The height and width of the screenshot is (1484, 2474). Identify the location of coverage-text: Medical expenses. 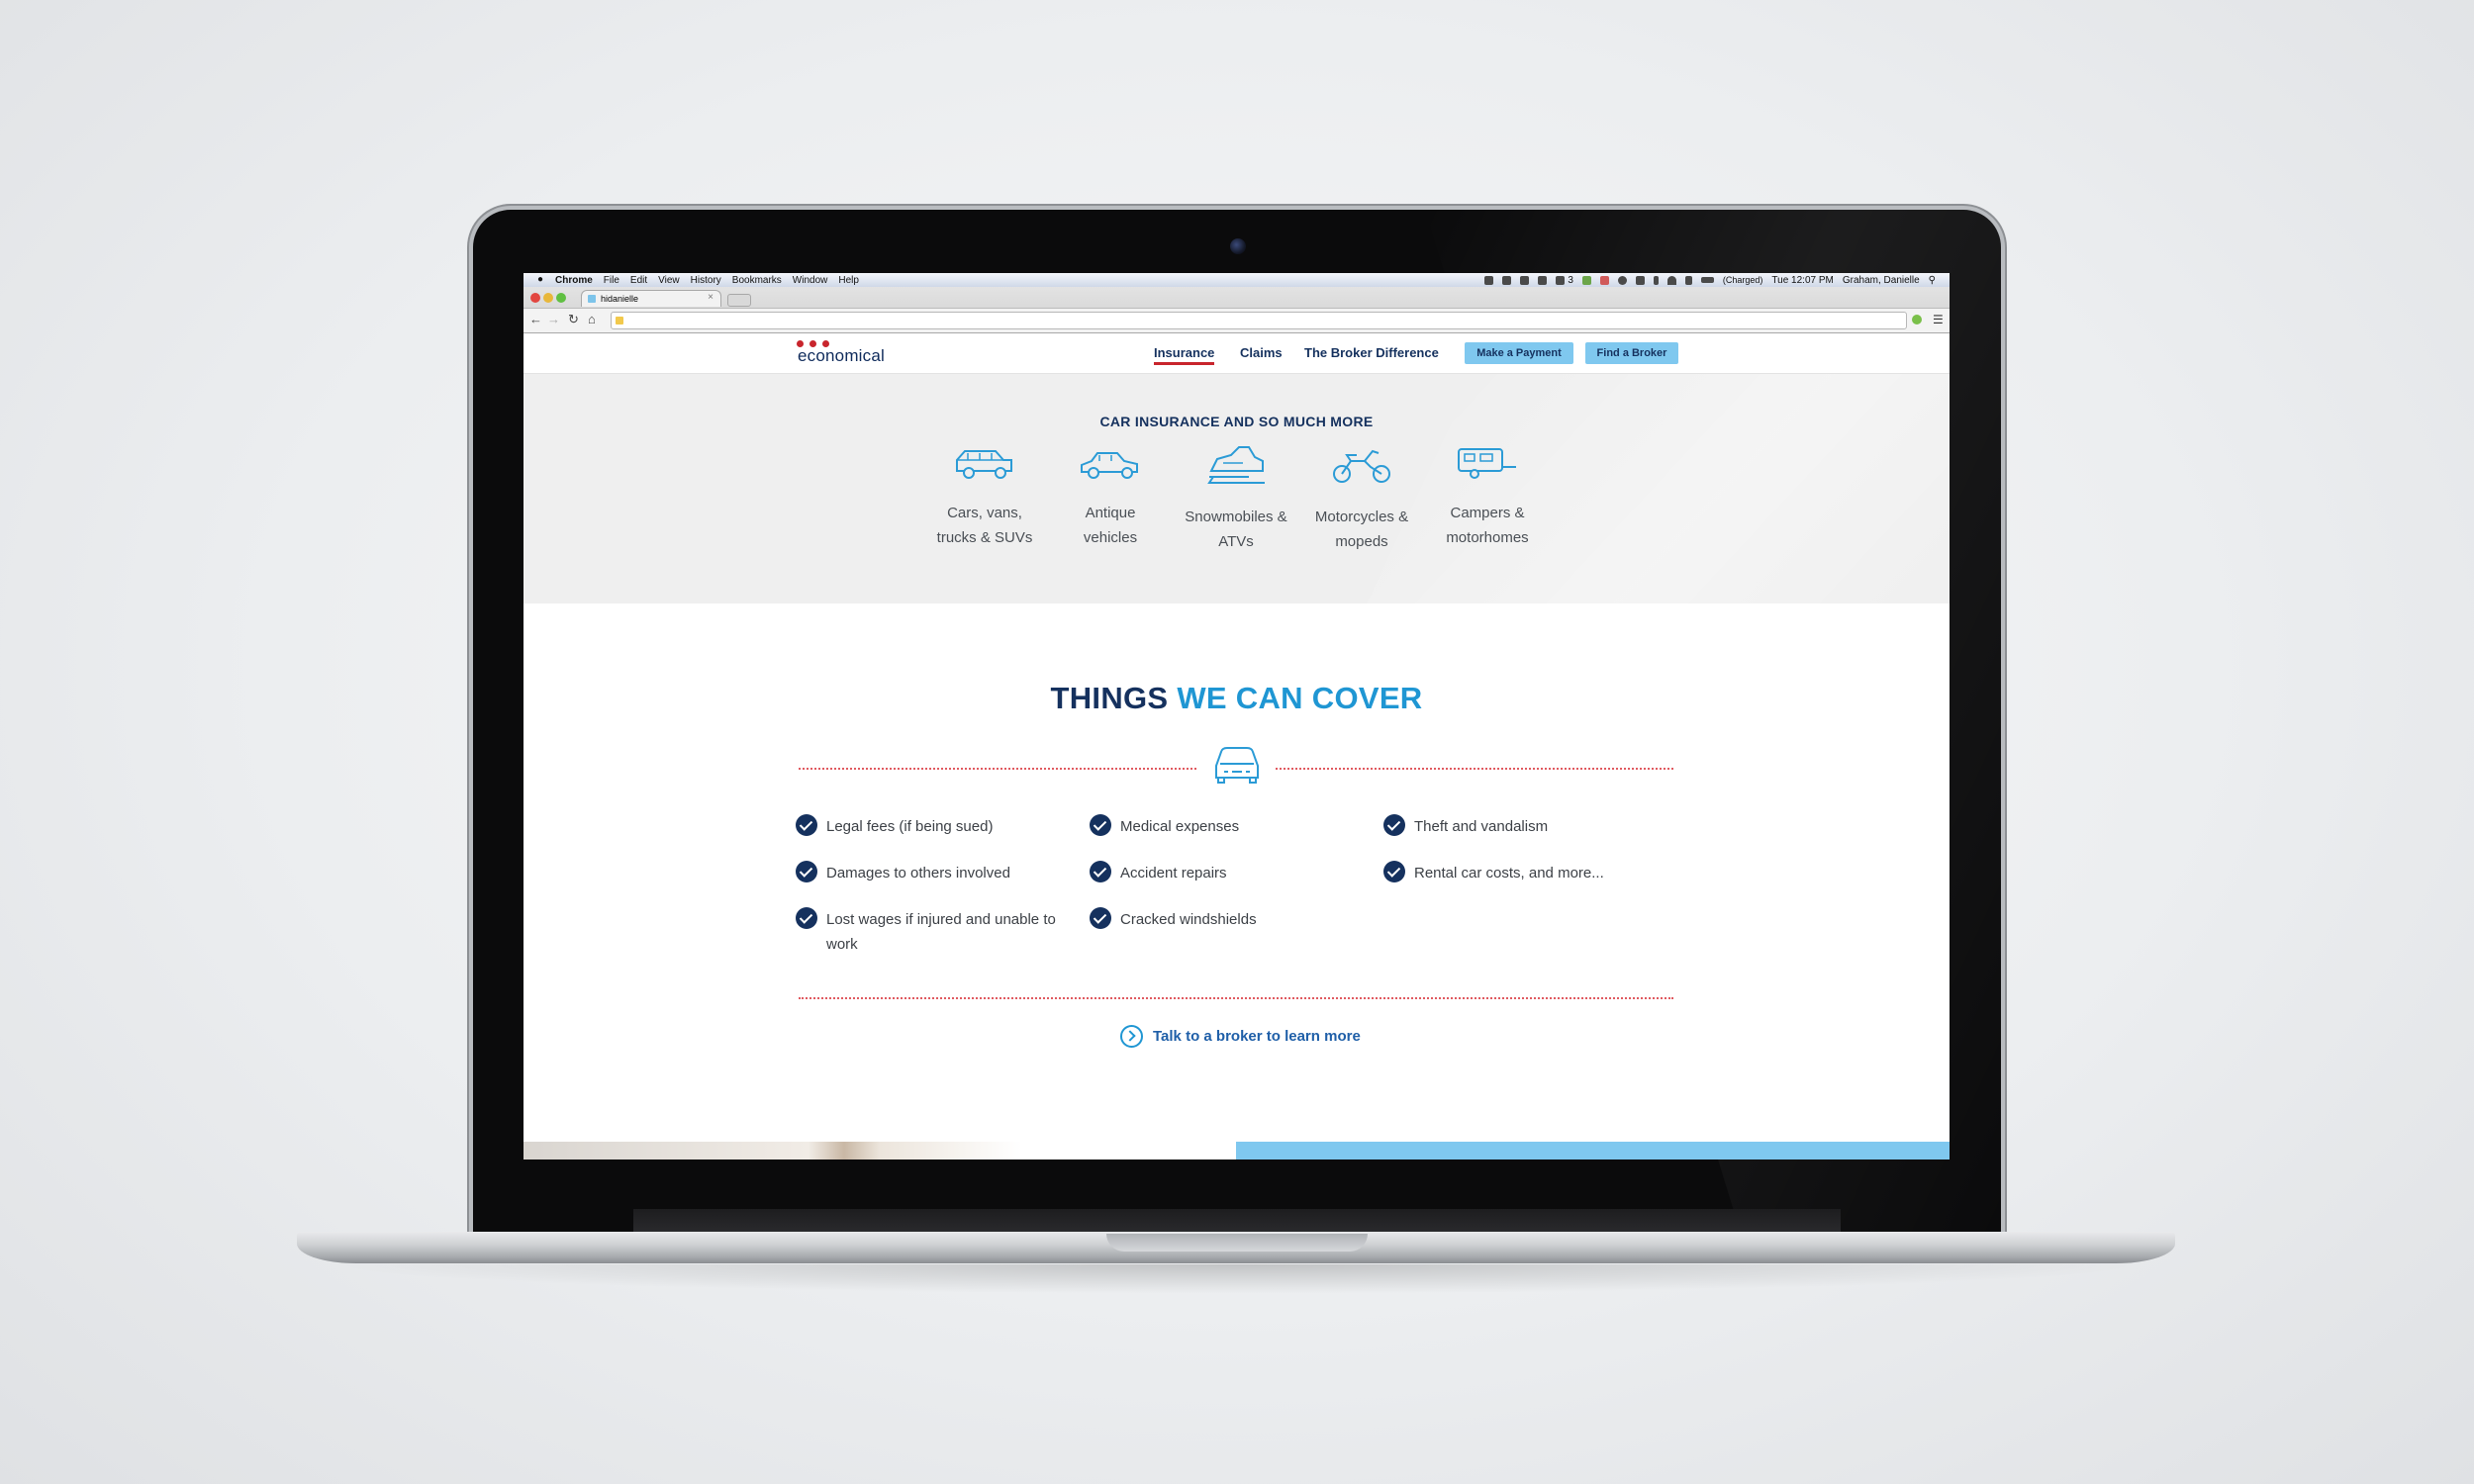
(1180, 826).